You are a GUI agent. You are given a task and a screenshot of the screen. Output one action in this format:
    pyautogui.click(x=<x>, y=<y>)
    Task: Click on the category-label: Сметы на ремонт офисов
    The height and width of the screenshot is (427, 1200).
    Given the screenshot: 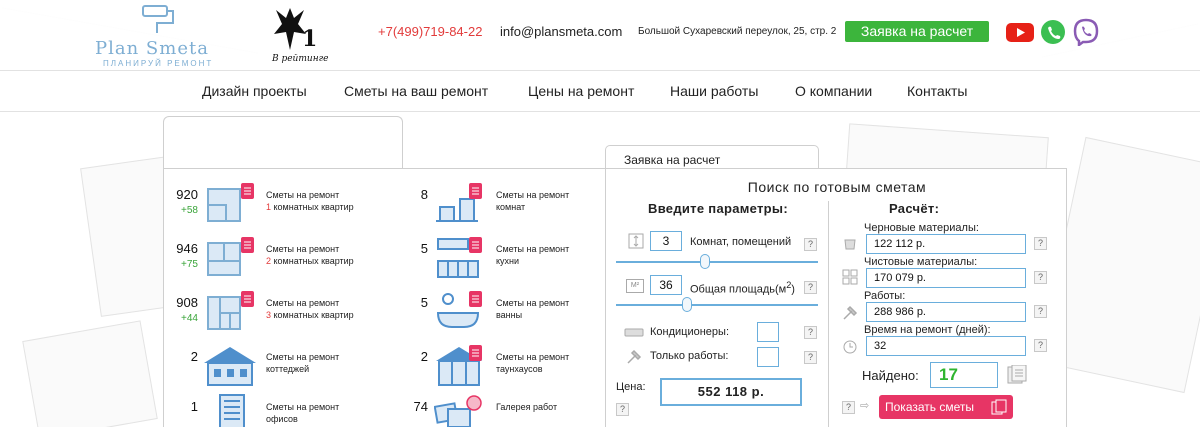 What is the action you would take?
    pyautogui.click(x=303, y=413)
    